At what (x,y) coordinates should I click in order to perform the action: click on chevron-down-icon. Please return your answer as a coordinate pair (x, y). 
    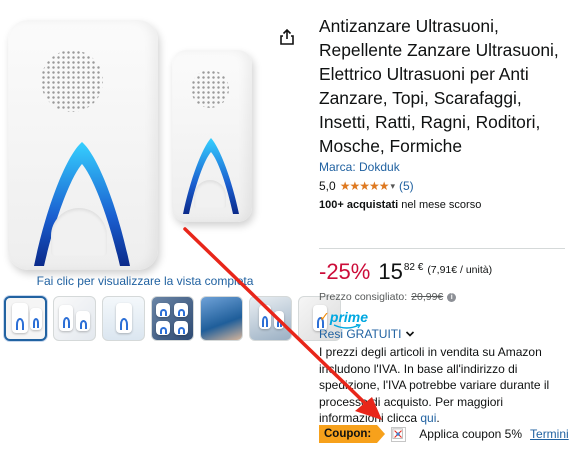
    Looking at the image, I should click on (410, 334).